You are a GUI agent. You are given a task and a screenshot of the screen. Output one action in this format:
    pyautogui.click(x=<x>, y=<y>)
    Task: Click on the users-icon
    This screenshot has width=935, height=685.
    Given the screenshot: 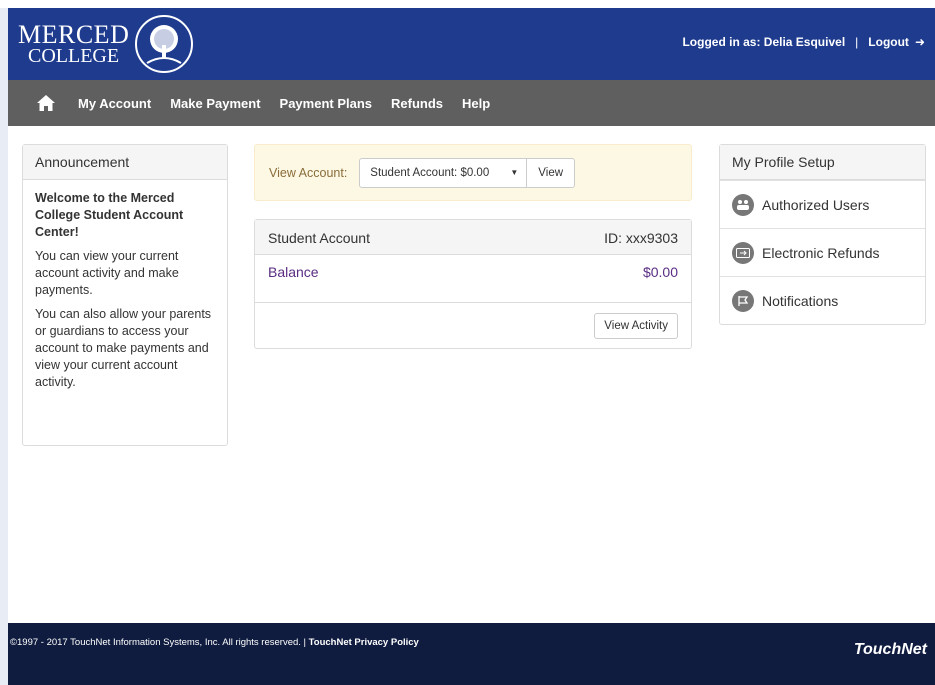 What is the action you would take?
    pyautogui.click(x=743, y=204)
    